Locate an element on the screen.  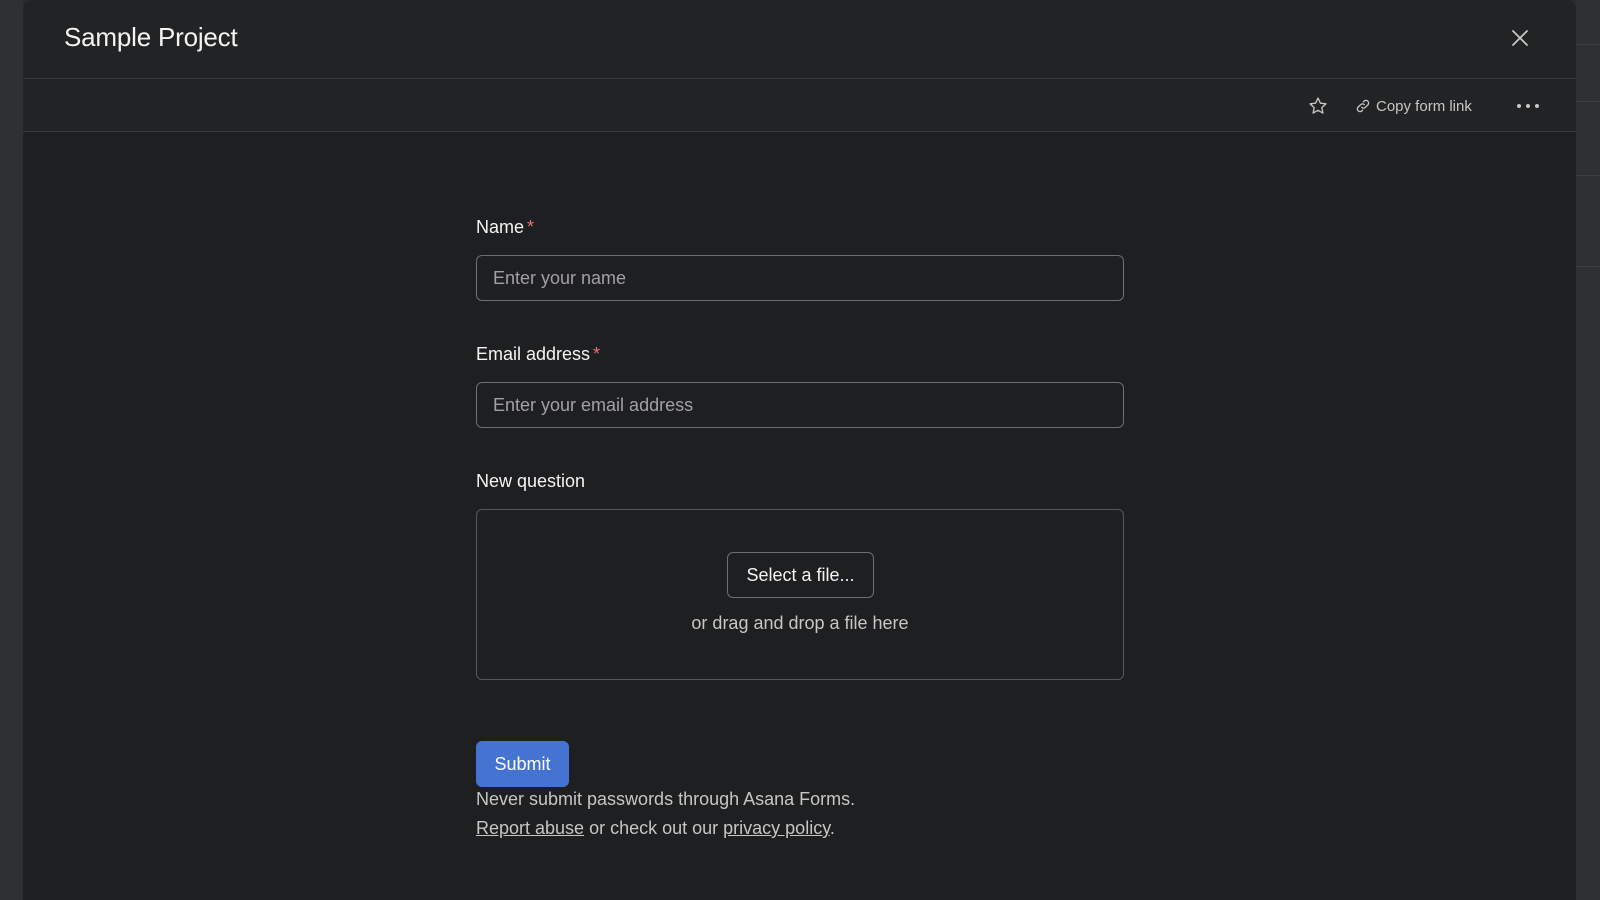
new-question-label: New question is located at coordinates (531, 481).